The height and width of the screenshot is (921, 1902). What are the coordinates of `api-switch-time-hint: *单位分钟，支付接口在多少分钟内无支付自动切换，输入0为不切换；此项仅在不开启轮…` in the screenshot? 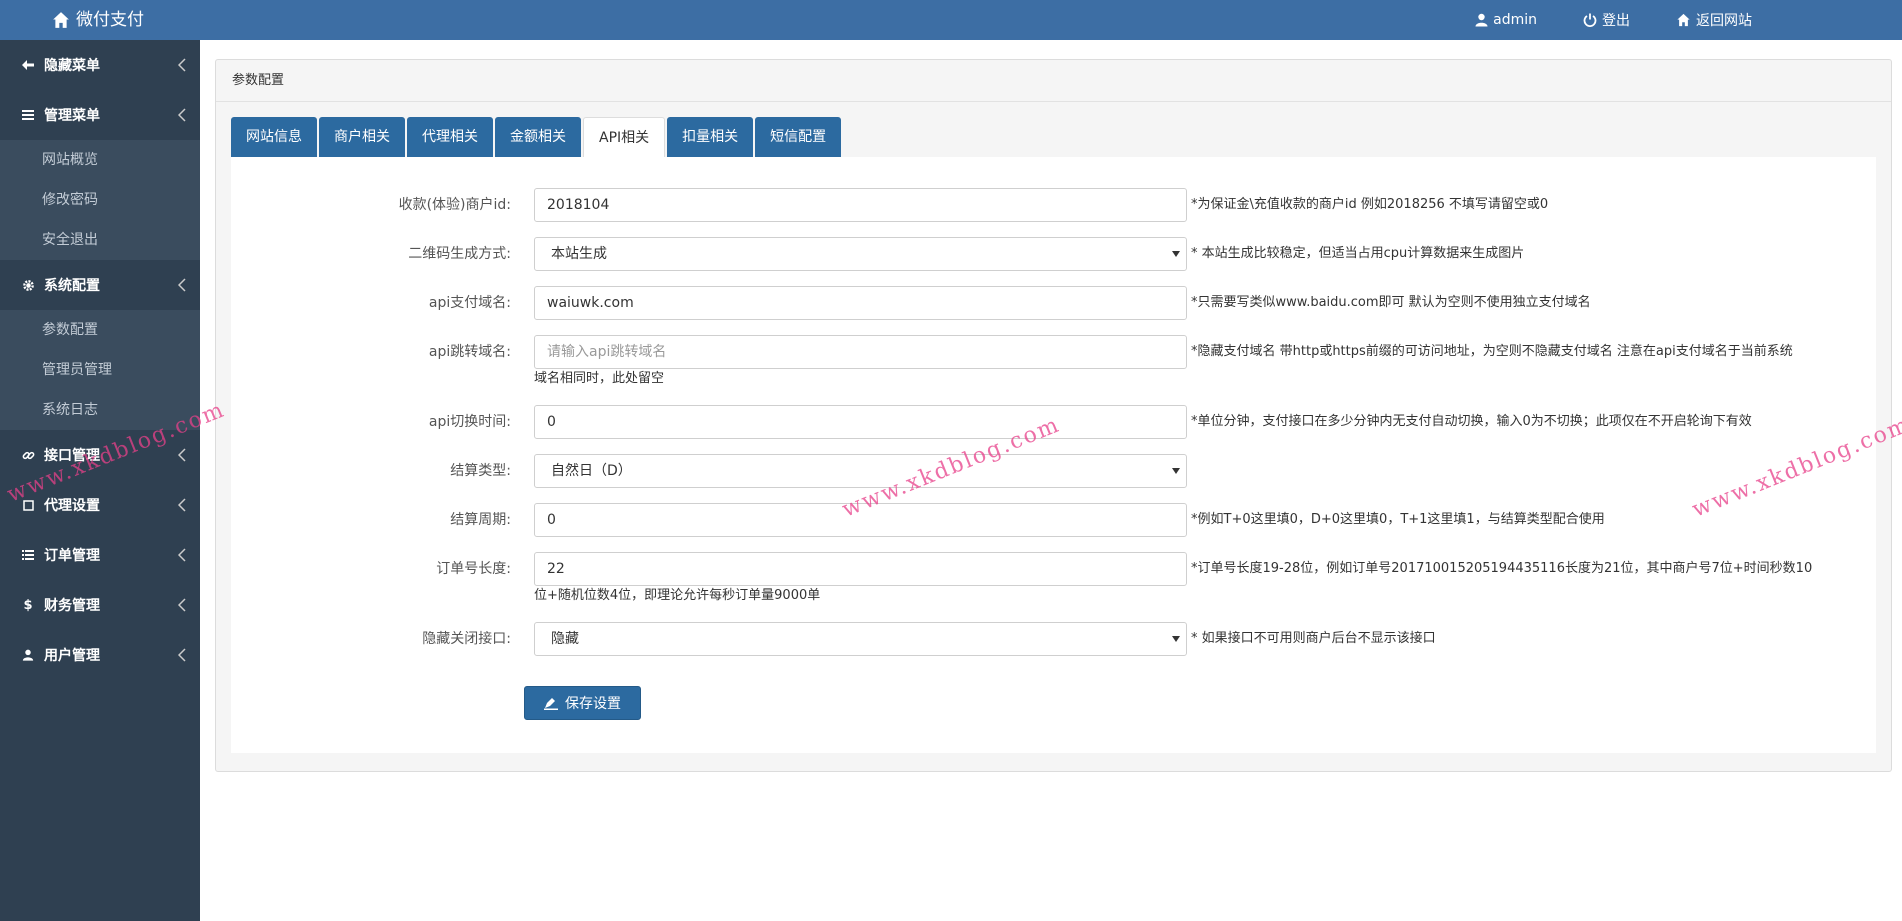 It's located at (1471, 421).